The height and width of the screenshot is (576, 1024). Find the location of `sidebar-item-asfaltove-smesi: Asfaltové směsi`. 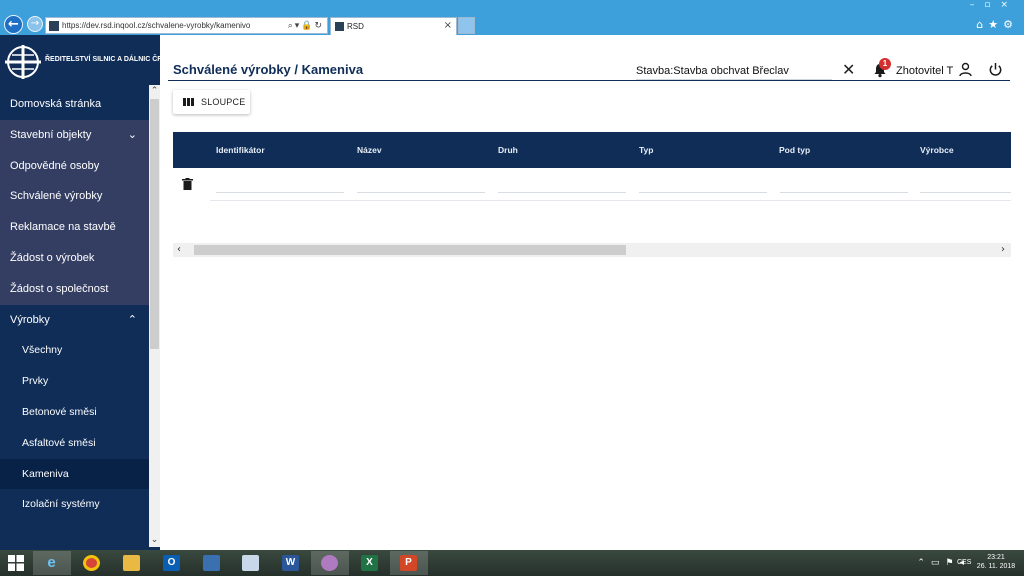

sidebar-item-asfaltove-smesi: Asfaltové směsi is located at coordinates (74, 443).